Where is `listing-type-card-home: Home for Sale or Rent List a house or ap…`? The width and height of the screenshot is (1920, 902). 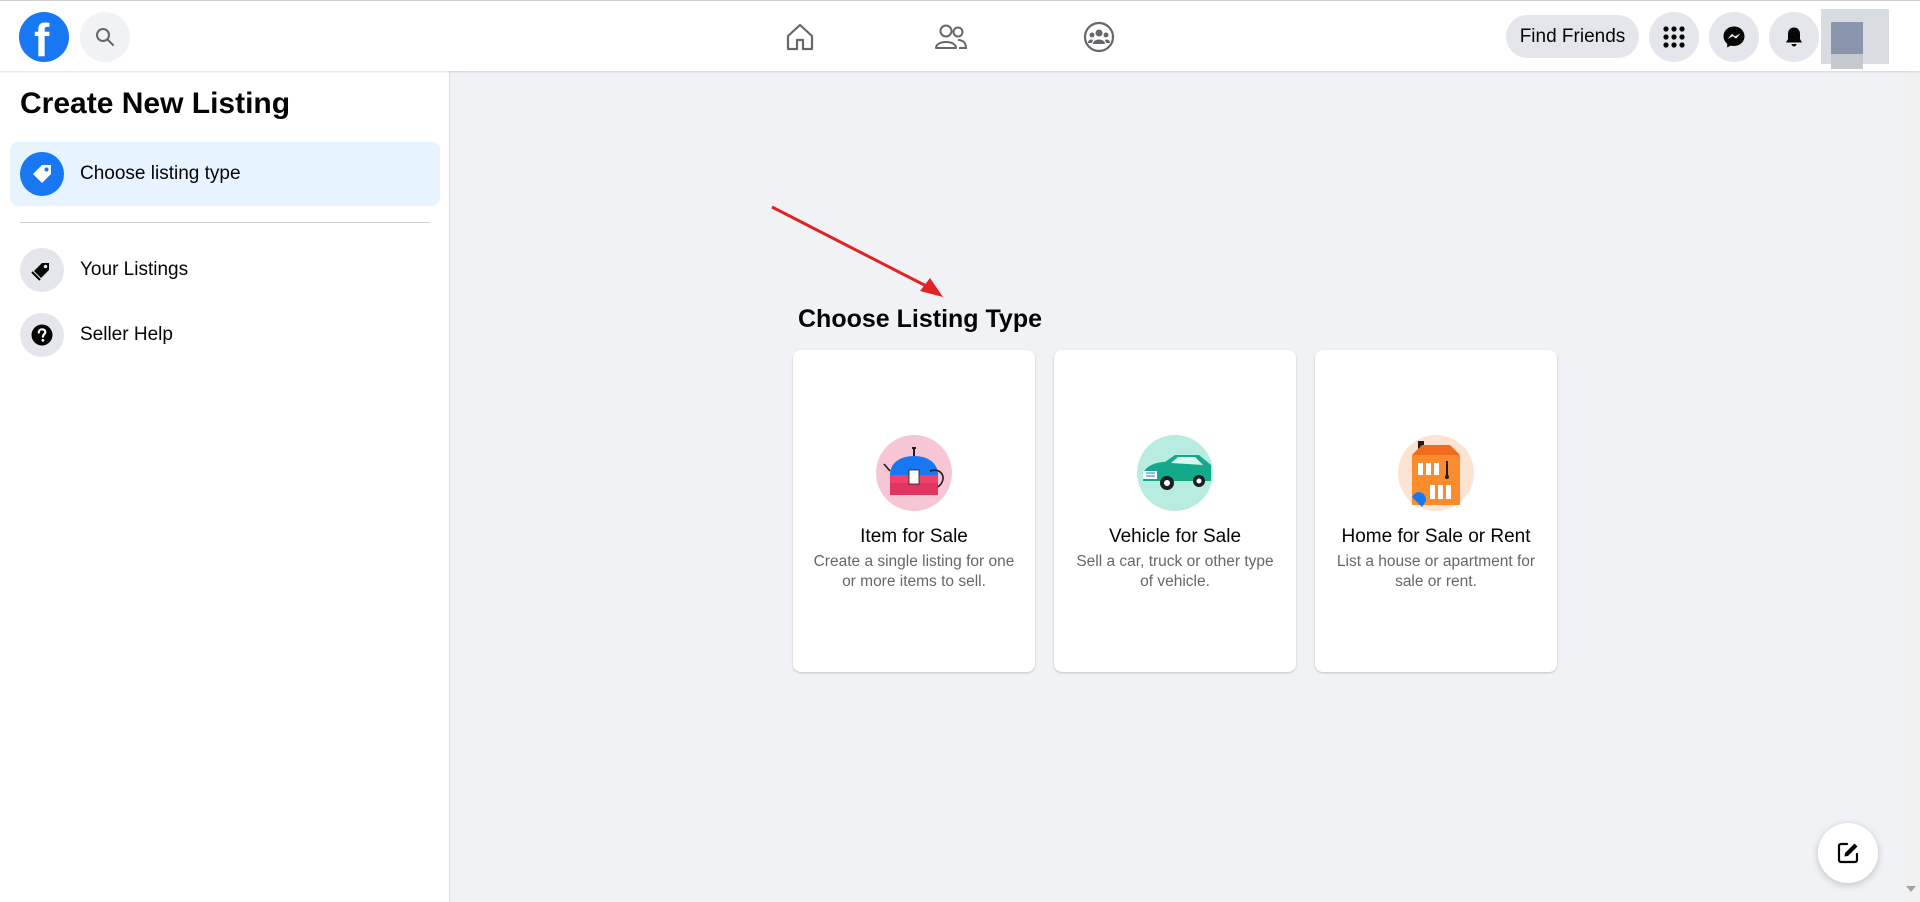
listing-type-card-home: Home for Sale or Rent List a house or ap… is located at coordinates (1436, 511).